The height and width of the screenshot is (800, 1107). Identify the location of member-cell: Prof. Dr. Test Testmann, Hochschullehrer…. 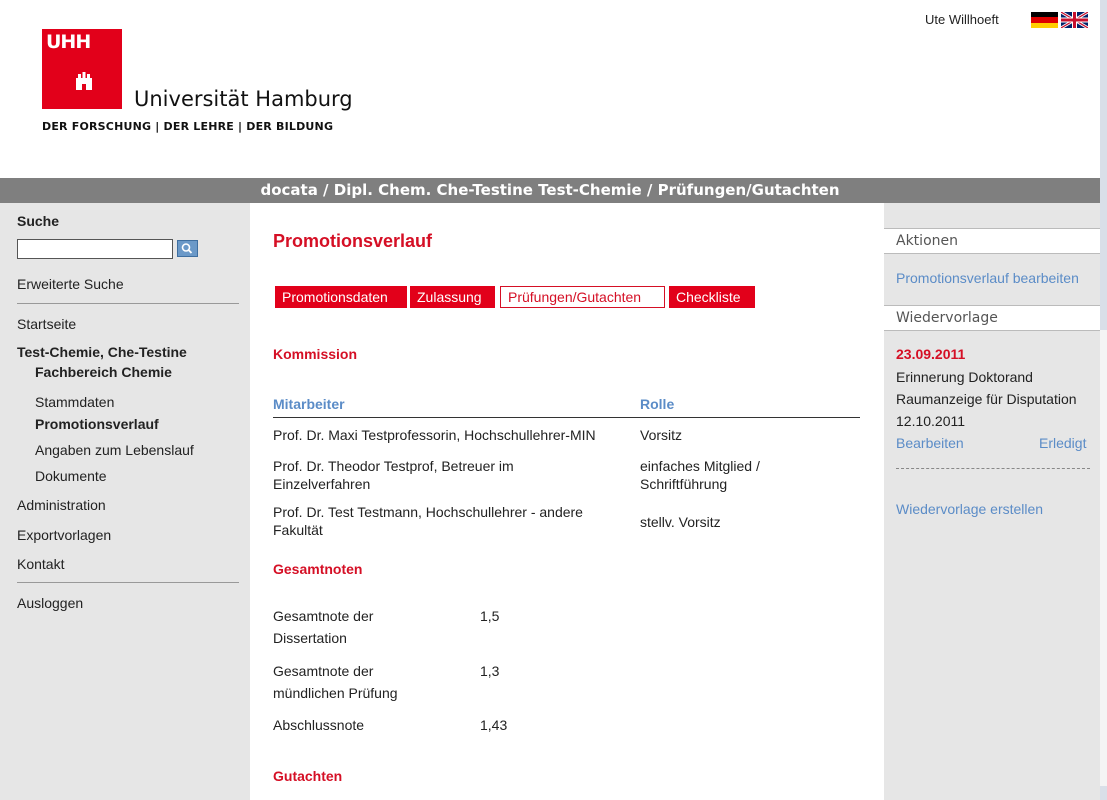
(428, 521).